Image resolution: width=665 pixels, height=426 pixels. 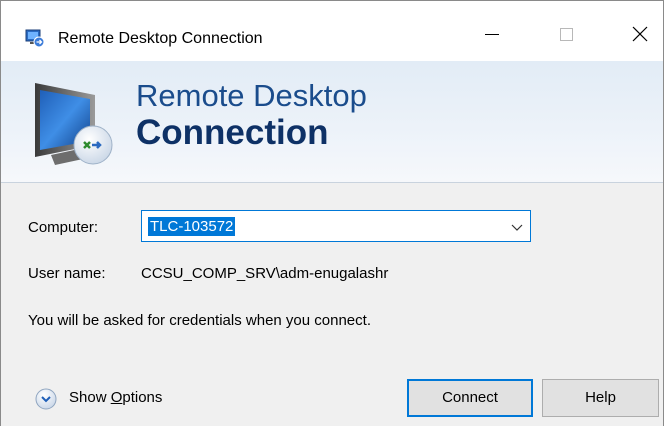 I want to click on title-bar: Remote Desktop Connection, so click(x=332, y=31).